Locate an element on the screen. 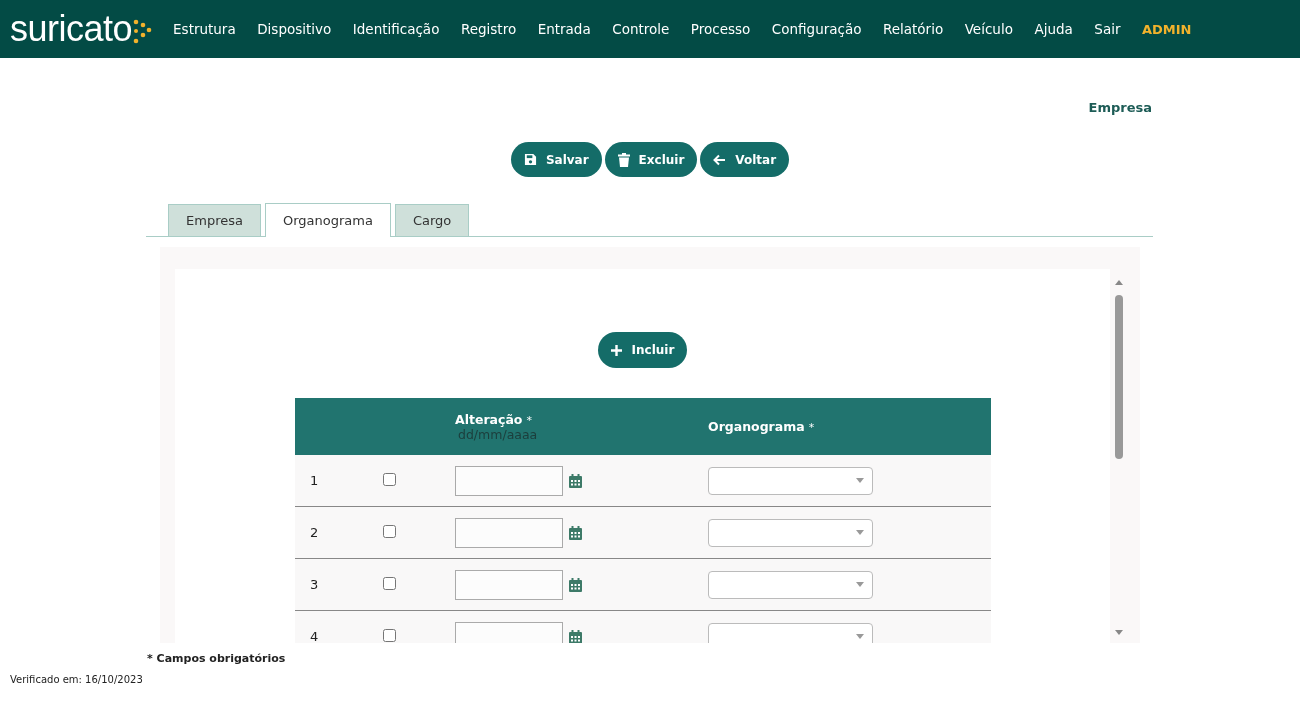 The height and width of the screenshot is (712, 1300). nav-link: Dispositivo is located at coordinates (294, 29).